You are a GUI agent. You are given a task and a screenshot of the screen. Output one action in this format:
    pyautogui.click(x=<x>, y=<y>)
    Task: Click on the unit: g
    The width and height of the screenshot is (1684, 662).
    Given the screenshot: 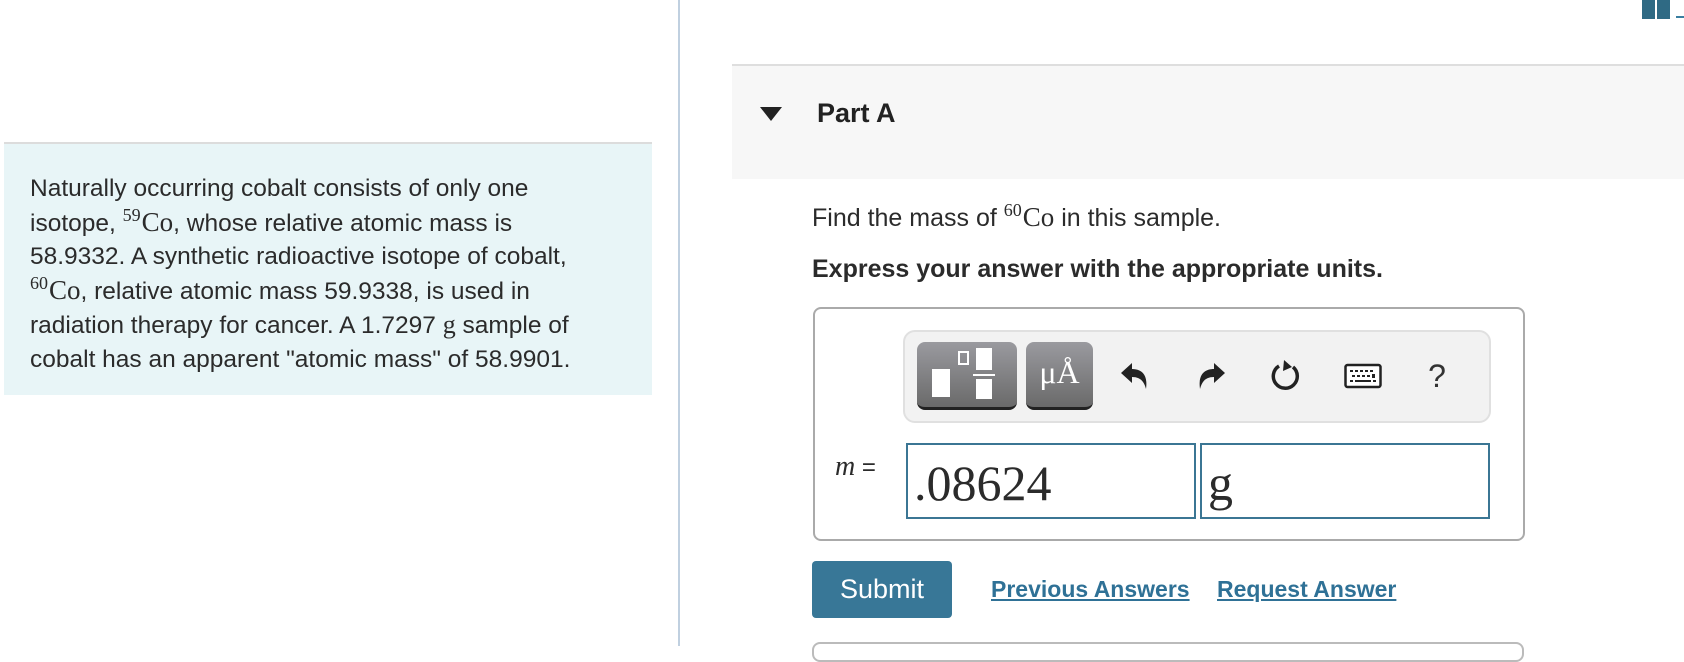 What is the action you would take?
    pyautogui.click(x=449, y=324)
    